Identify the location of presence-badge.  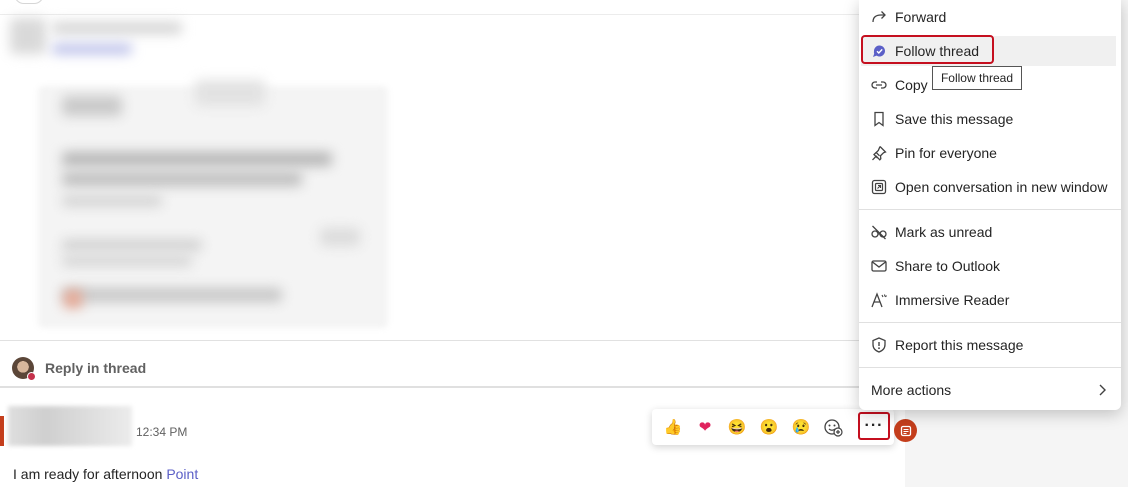
(31, 376).